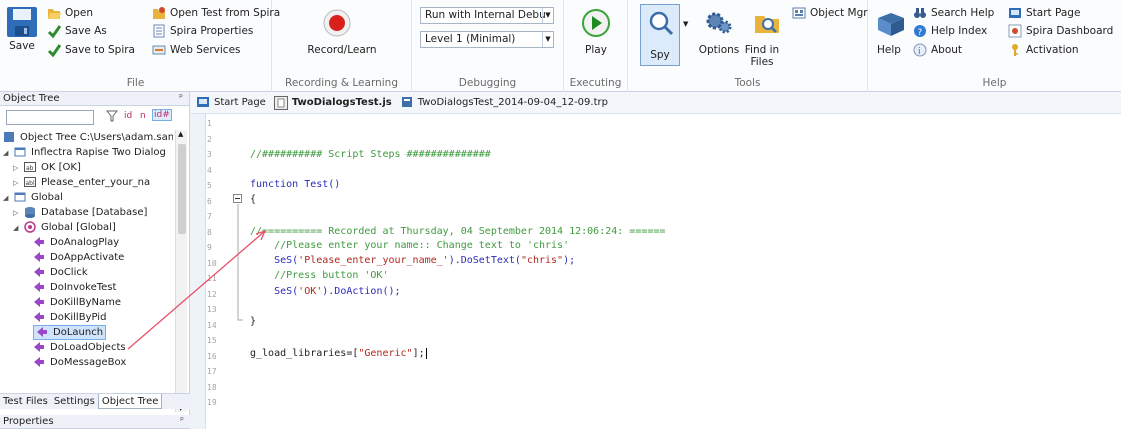 The height and width of the screenshot is (429, 1121). What do you see at coordinates (198, 271) in the screenshot?
I see `editor-margin` at bounding box center [198, 271].